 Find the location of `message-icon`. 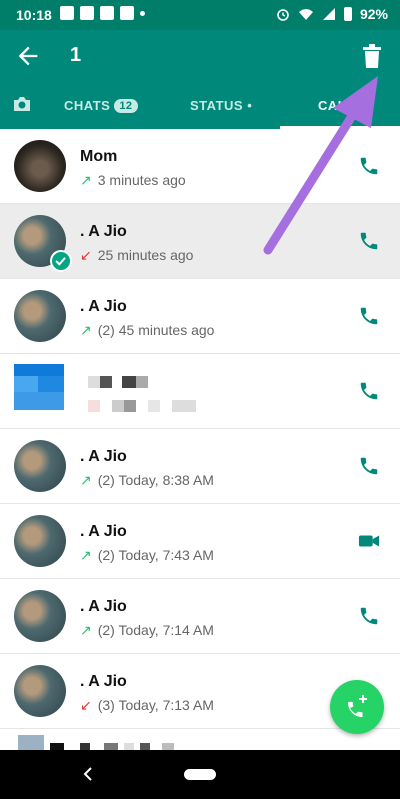

message-icon is located at coordinates (87, 13).